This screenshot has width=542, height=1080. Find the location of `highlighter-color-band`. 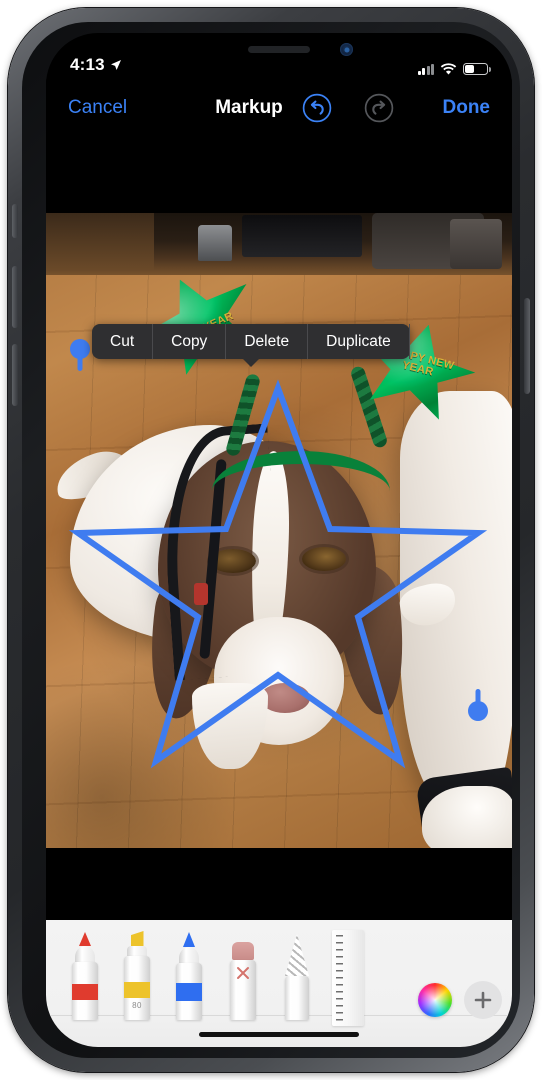

highlighter-color-band is located at coordinates (137, 990).